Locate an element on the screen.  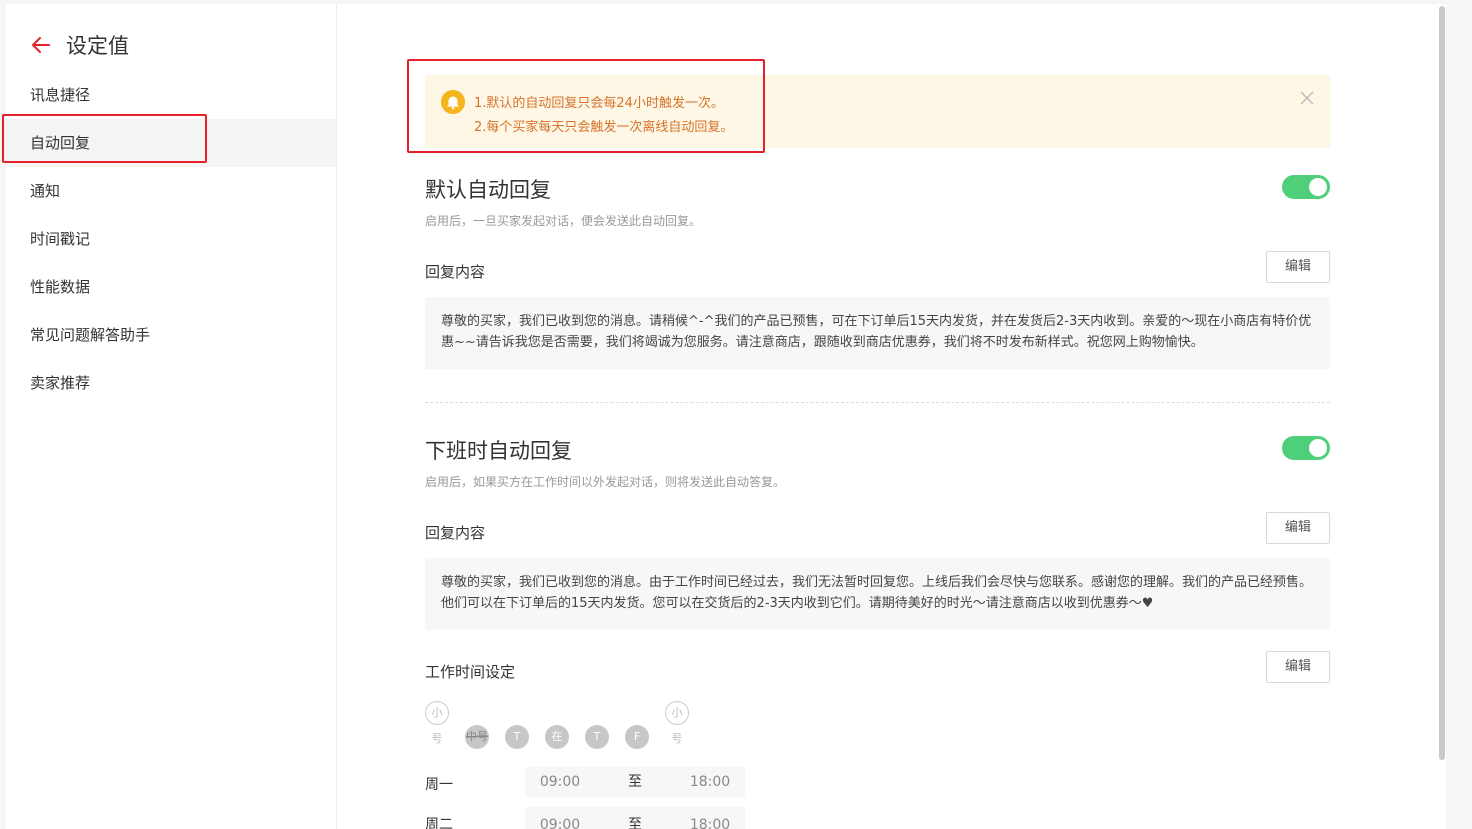
section-divider is located at coordinates (877, 402).